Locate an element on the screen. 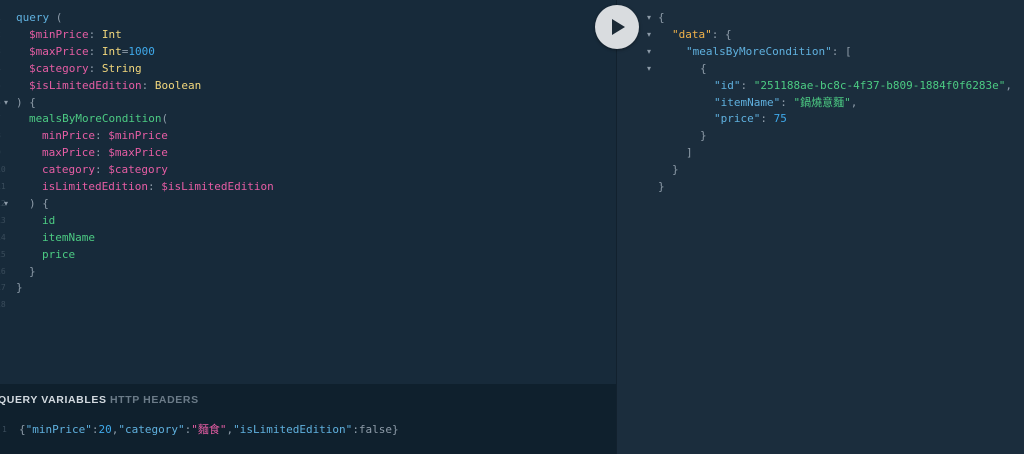 The width and height of the screenshot is (1024, 454). code-line: query ( is located at coordinates (39, 17).